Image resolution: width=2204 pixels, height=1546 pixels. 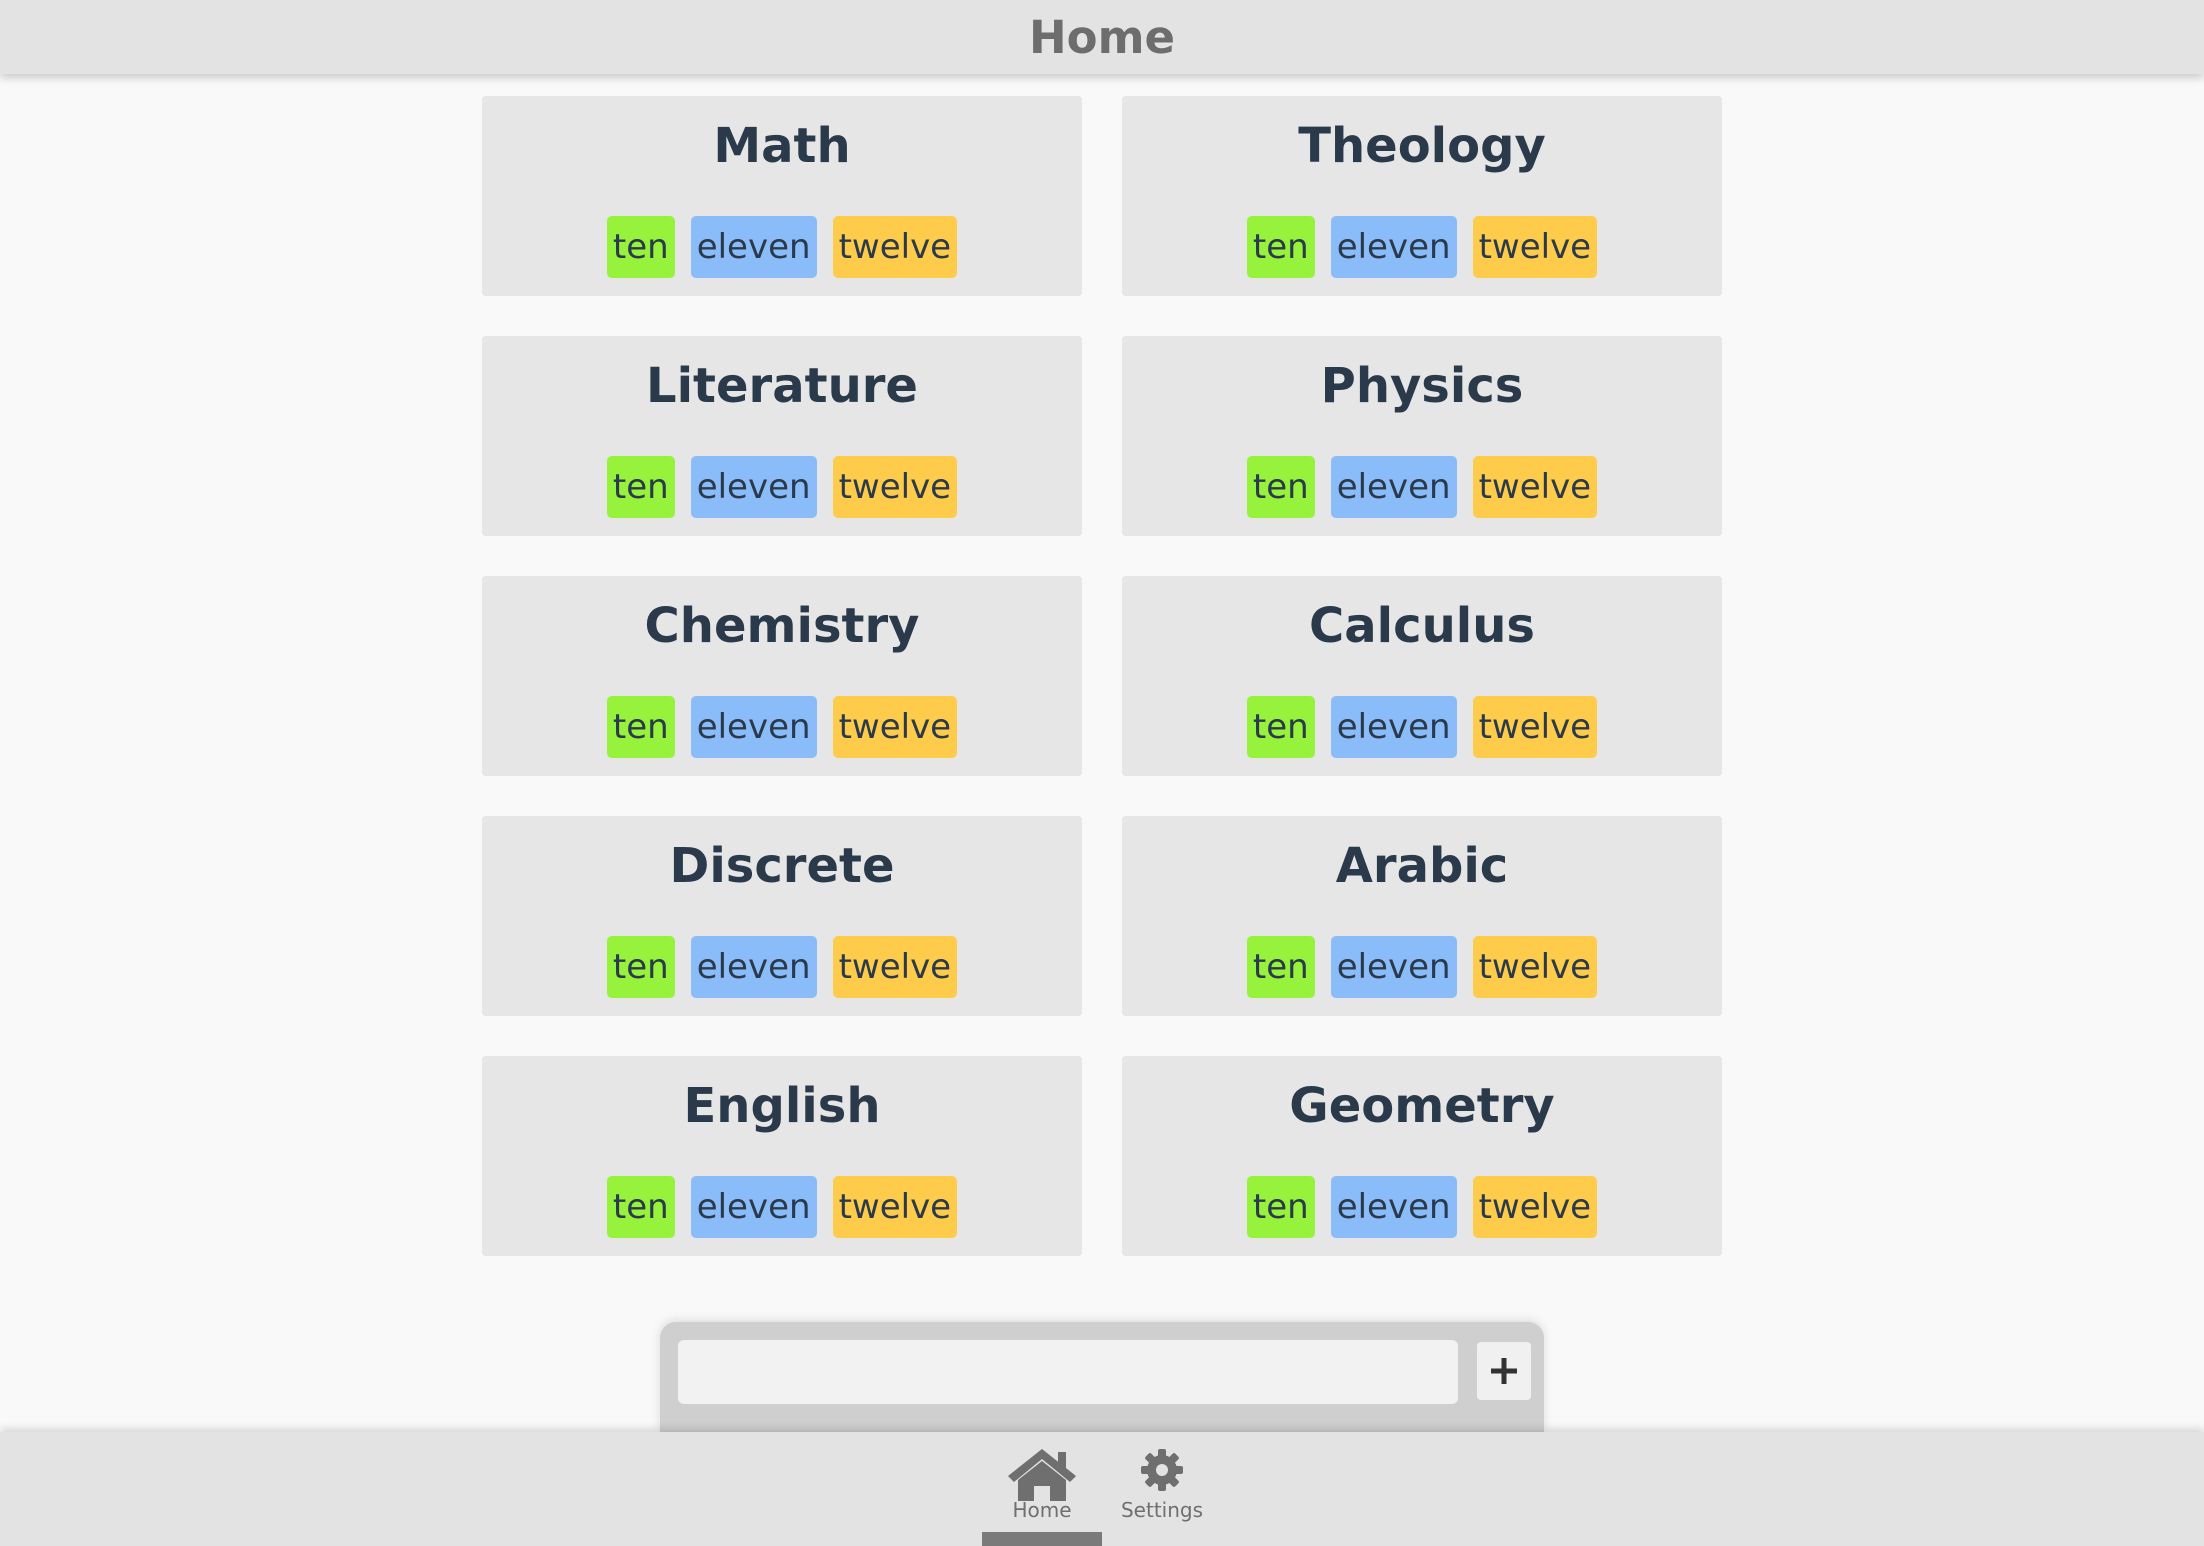 I want to click on subject-title: Arabic, so click(x=1422, y=866).